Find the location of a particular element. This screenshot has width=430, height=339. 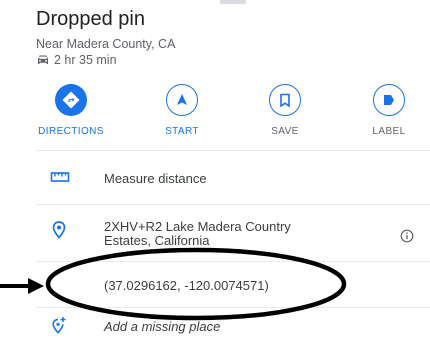

start-label: START is located at coordinates (182, 131).